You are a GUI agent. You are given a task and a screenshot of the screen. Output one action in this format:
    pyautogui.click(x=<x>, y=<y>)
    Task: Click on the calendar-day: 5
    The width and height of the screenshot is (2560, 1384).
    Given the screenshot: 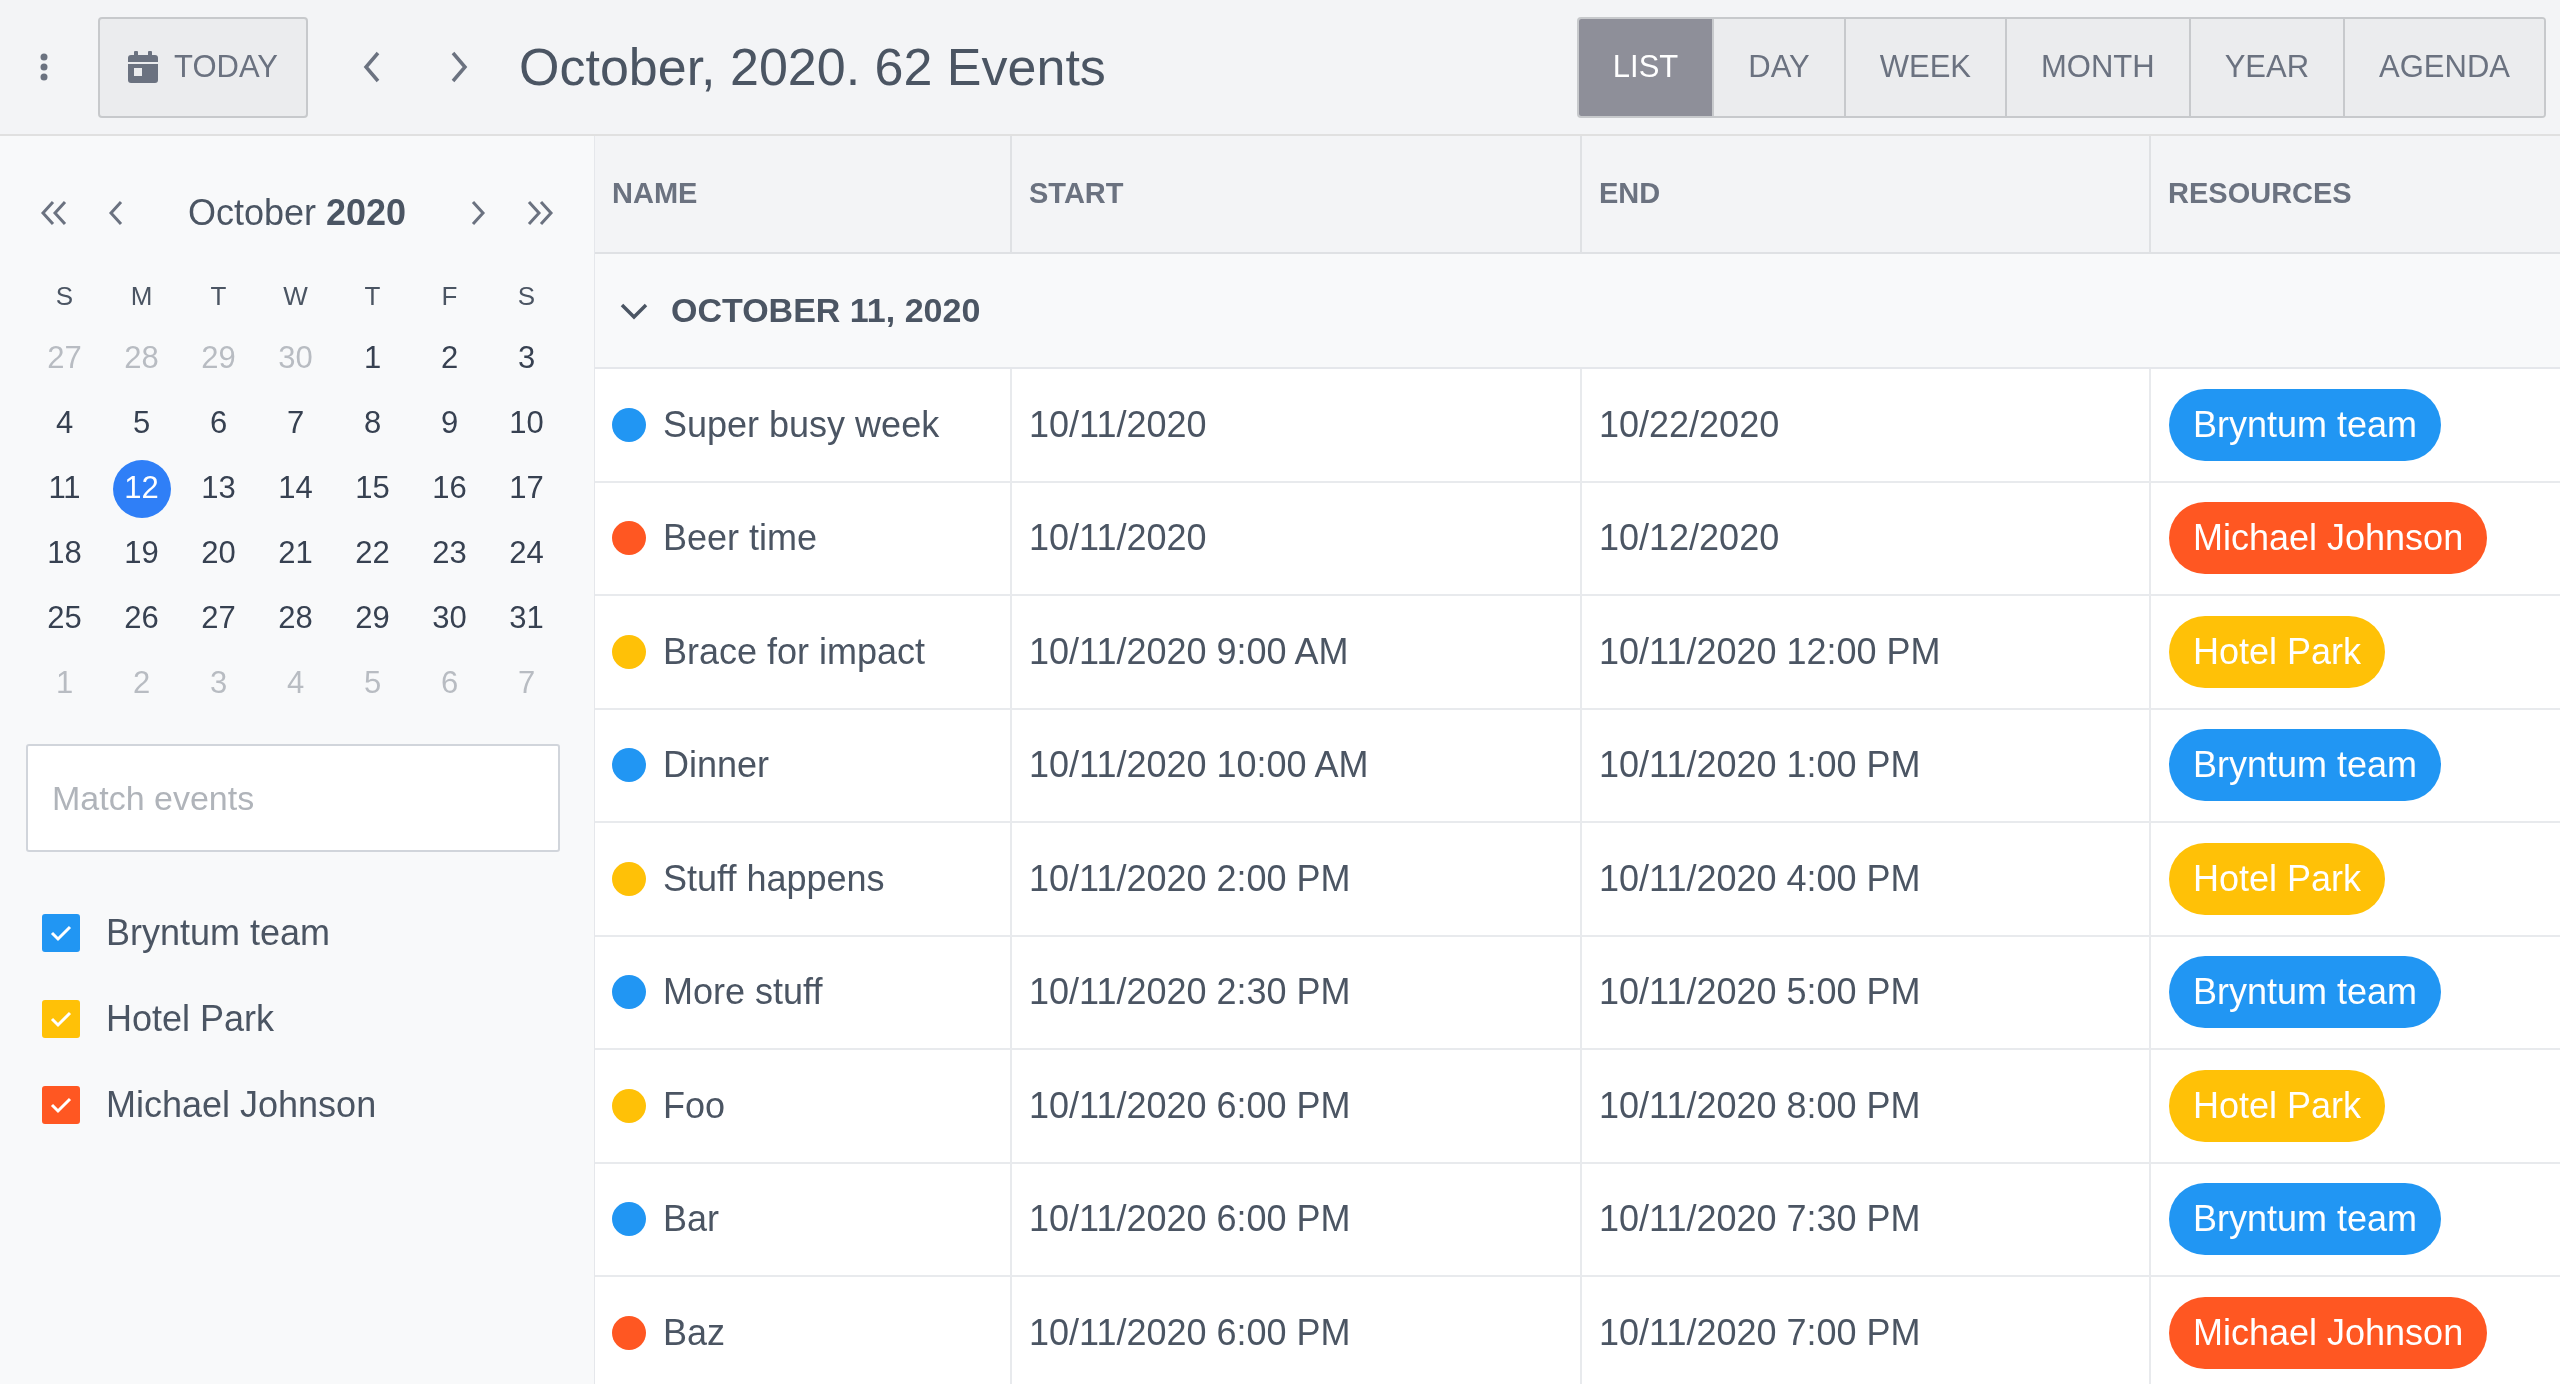 What is the action you would take?
    pyautogui.click(x=141, y=423)
    